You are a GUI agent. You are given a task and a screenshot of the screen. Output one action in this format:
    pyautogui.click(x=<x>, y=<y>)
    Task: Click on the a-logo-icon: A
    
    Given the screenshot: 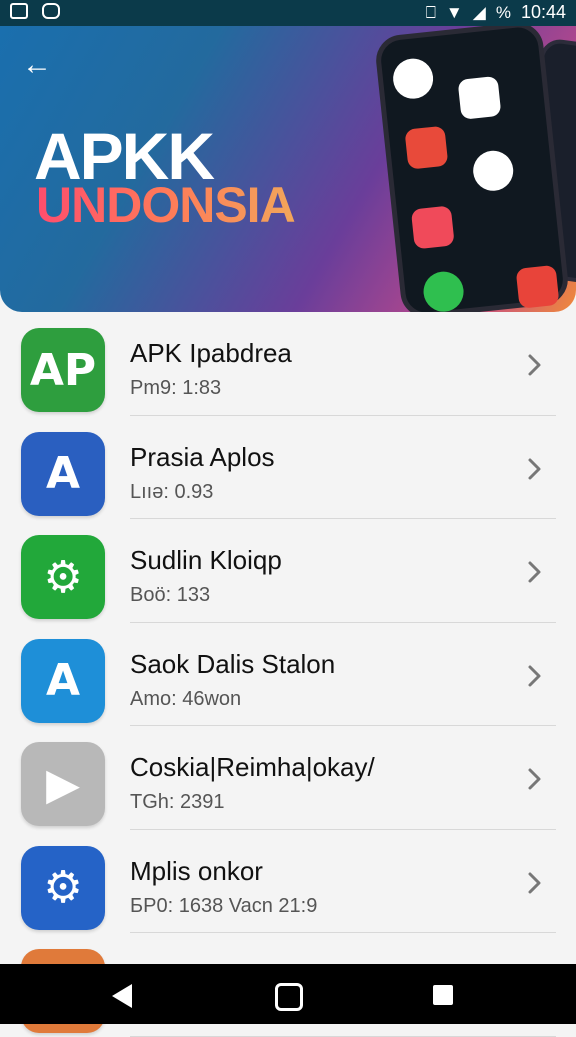 What is the action you would take?
    pyautogui.click(x=63, y=473)
    